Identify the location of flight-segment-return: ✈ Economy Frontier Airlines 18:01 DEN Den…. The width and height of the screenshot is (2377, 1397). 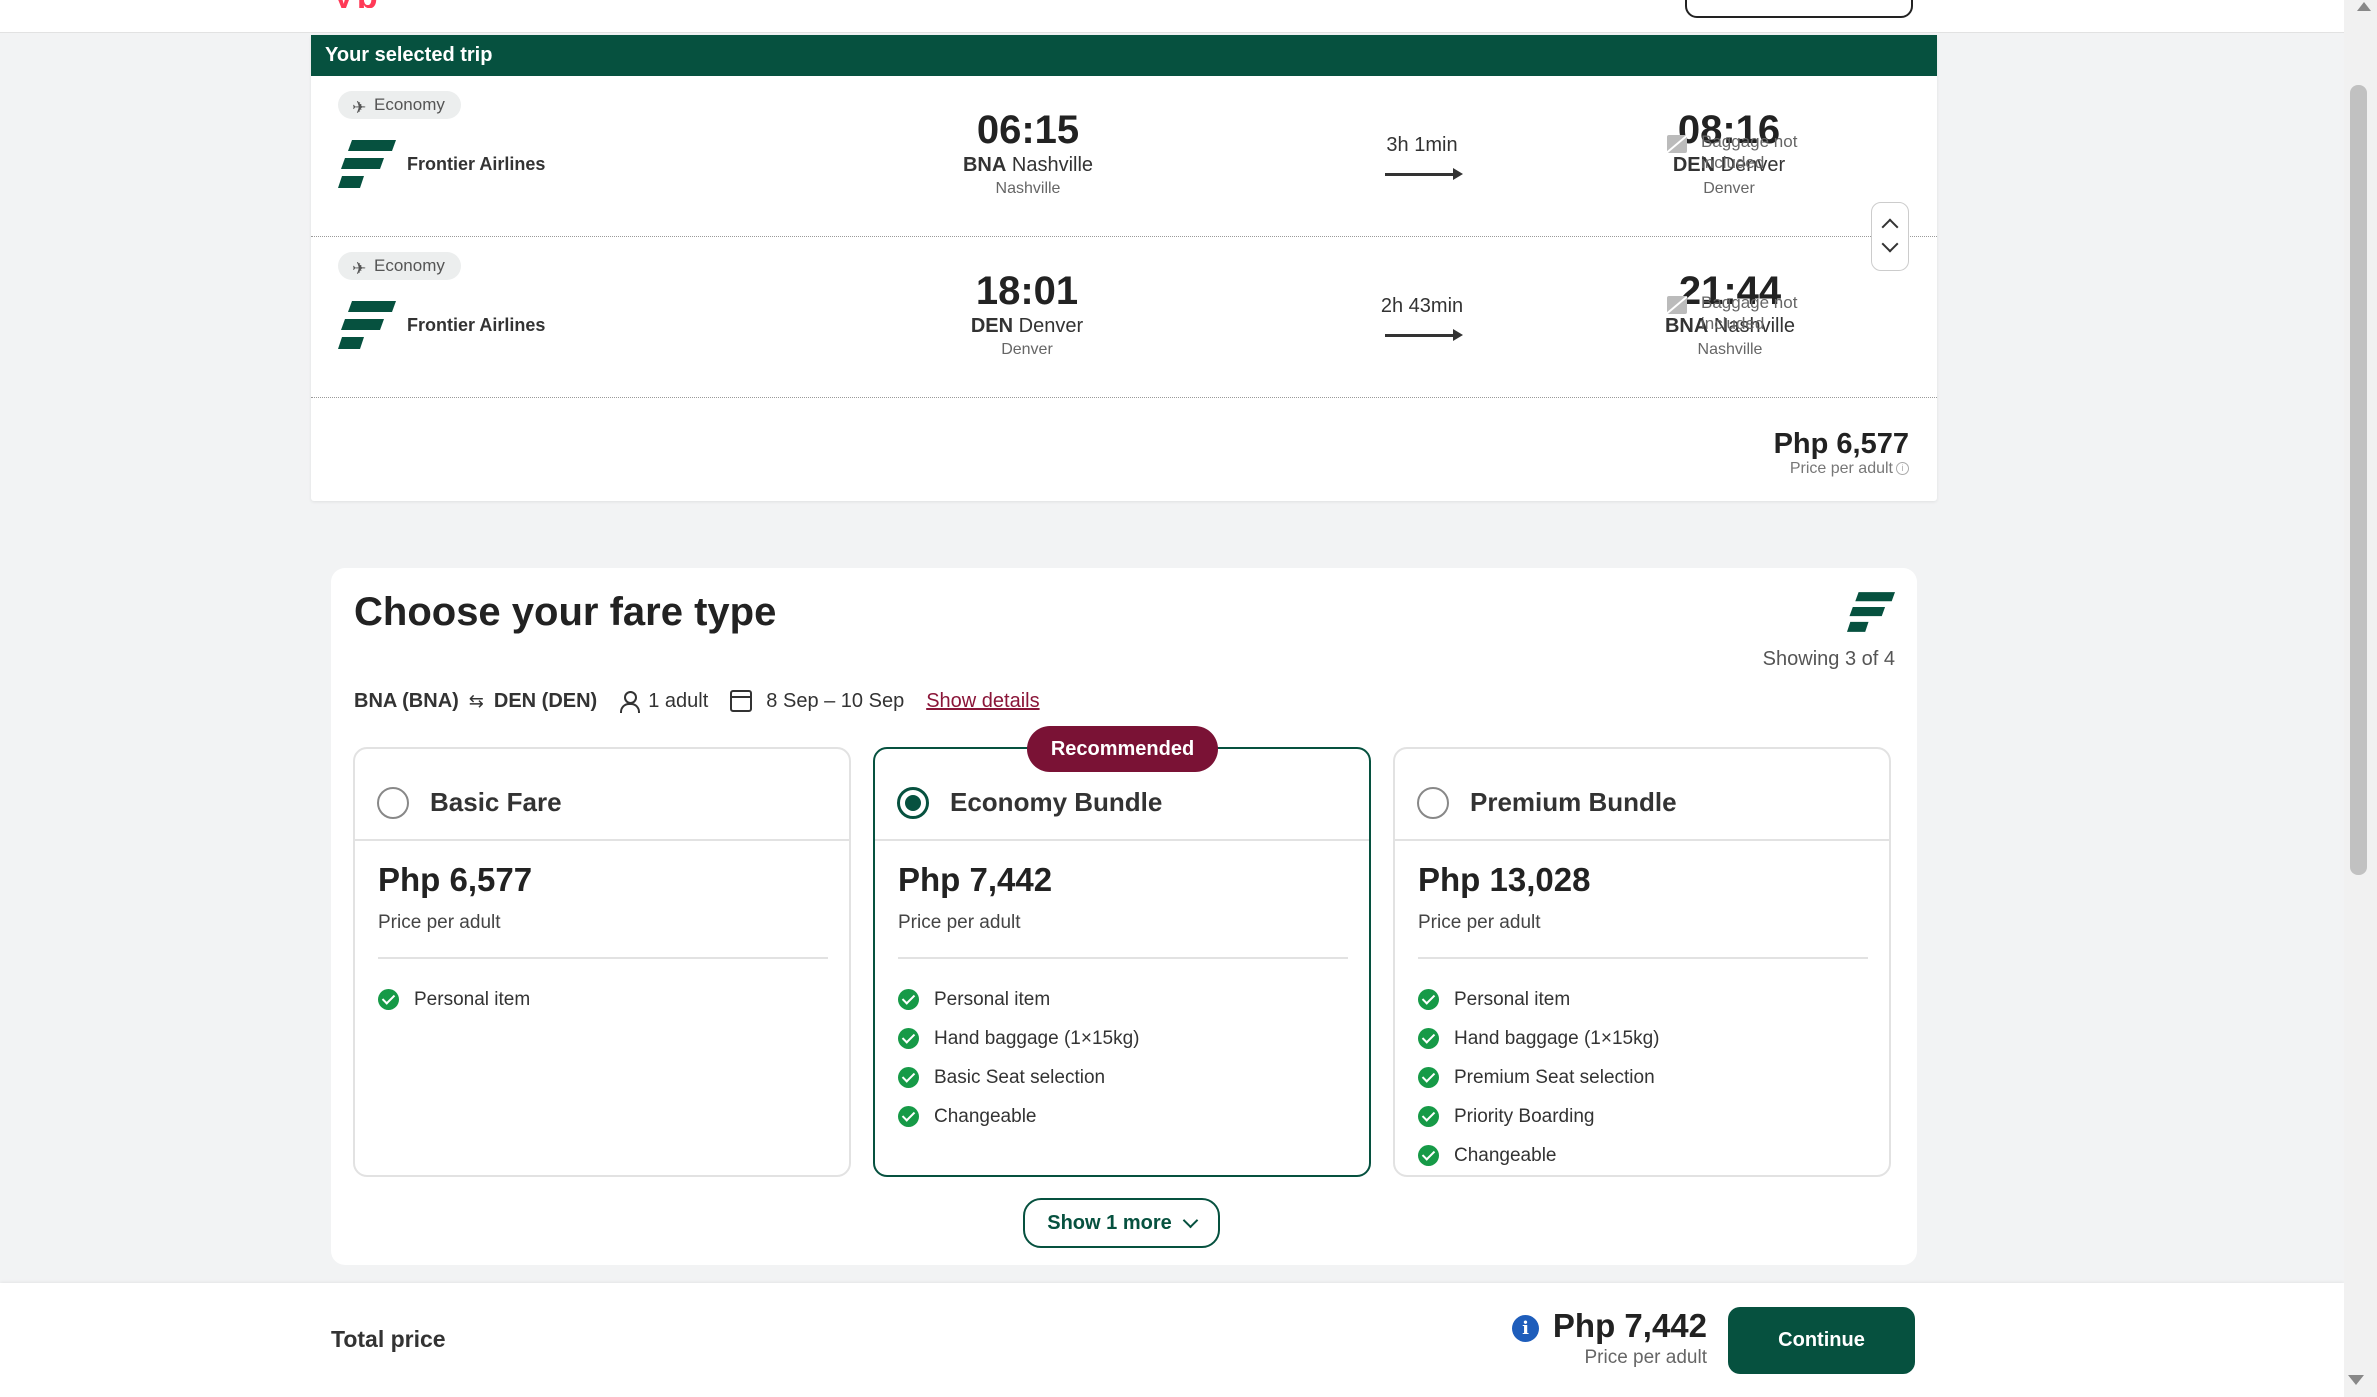
(1124, 317).